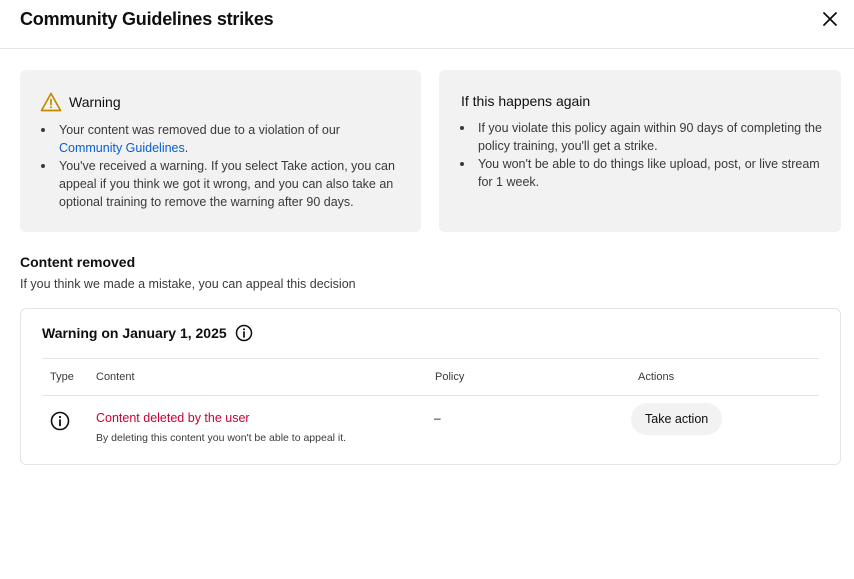 Image resolution: width=854 pixels, height=579 pixels. What do you see at coordinates (677, 419) in the screenshot?
I see `take-action-button: Take action` at bounding box center [677, 419].